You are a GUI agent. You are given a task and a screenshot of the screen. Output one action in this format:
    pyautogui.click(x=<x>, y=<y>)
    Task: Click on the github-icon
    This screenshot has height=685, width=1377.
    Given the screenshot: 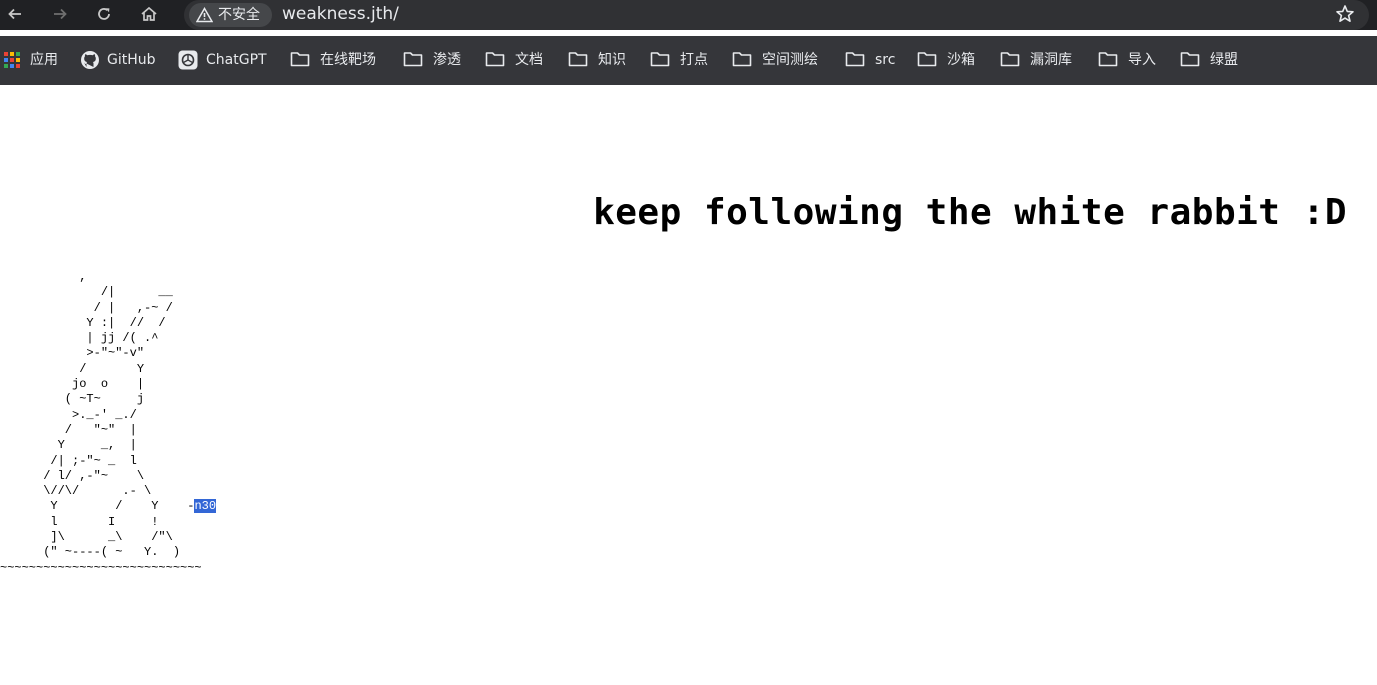 What is the action you would take?
    pyautogui.click(x=90, y=63)
    